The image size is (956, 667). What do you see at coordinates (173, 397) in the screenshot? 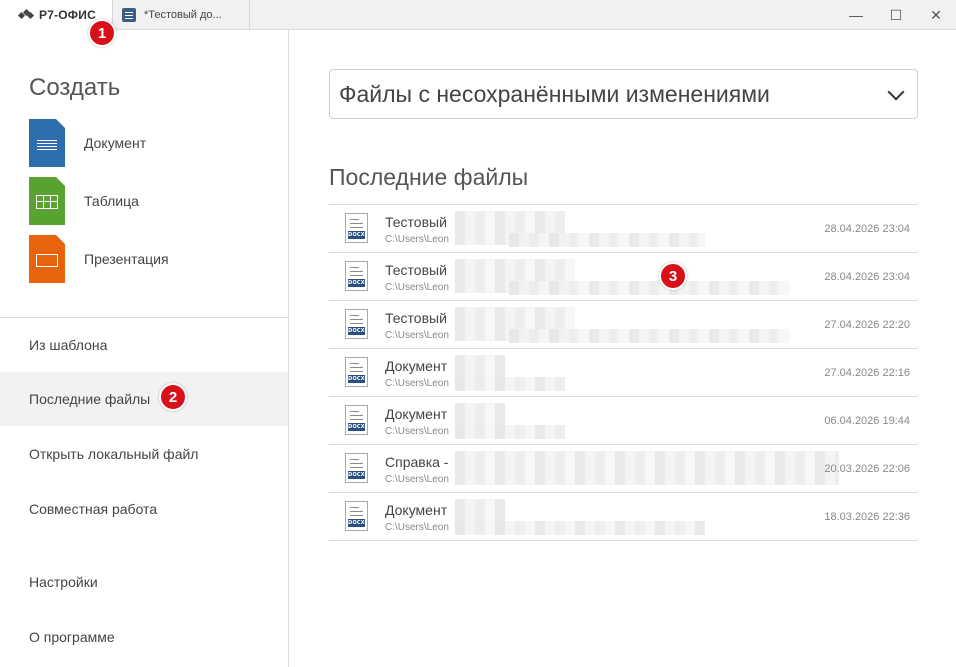
I see `annotation-badge-2: 2` at bounding box center [173, 397].